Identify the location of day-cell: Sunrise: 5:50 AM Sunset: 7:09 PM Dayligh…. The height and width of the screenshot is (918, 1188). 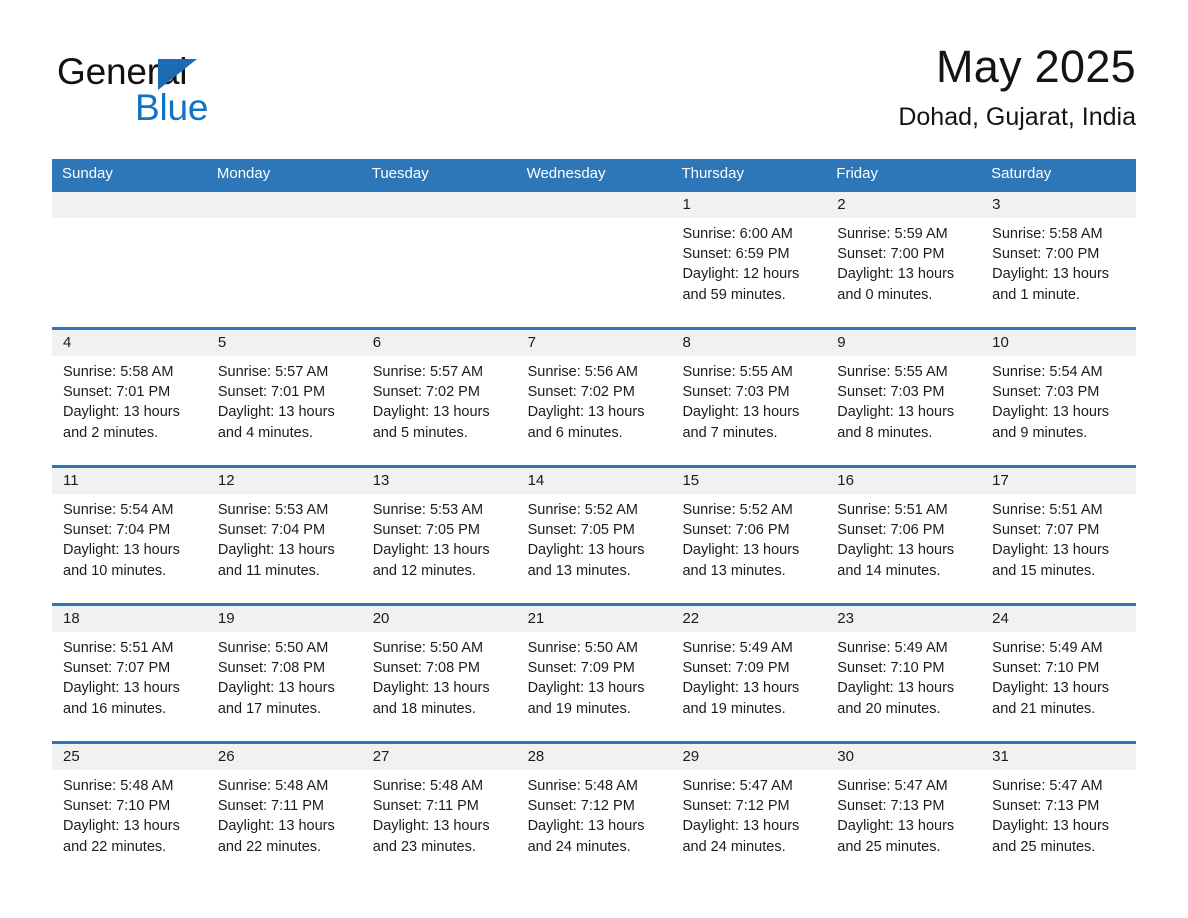
(594, 686).